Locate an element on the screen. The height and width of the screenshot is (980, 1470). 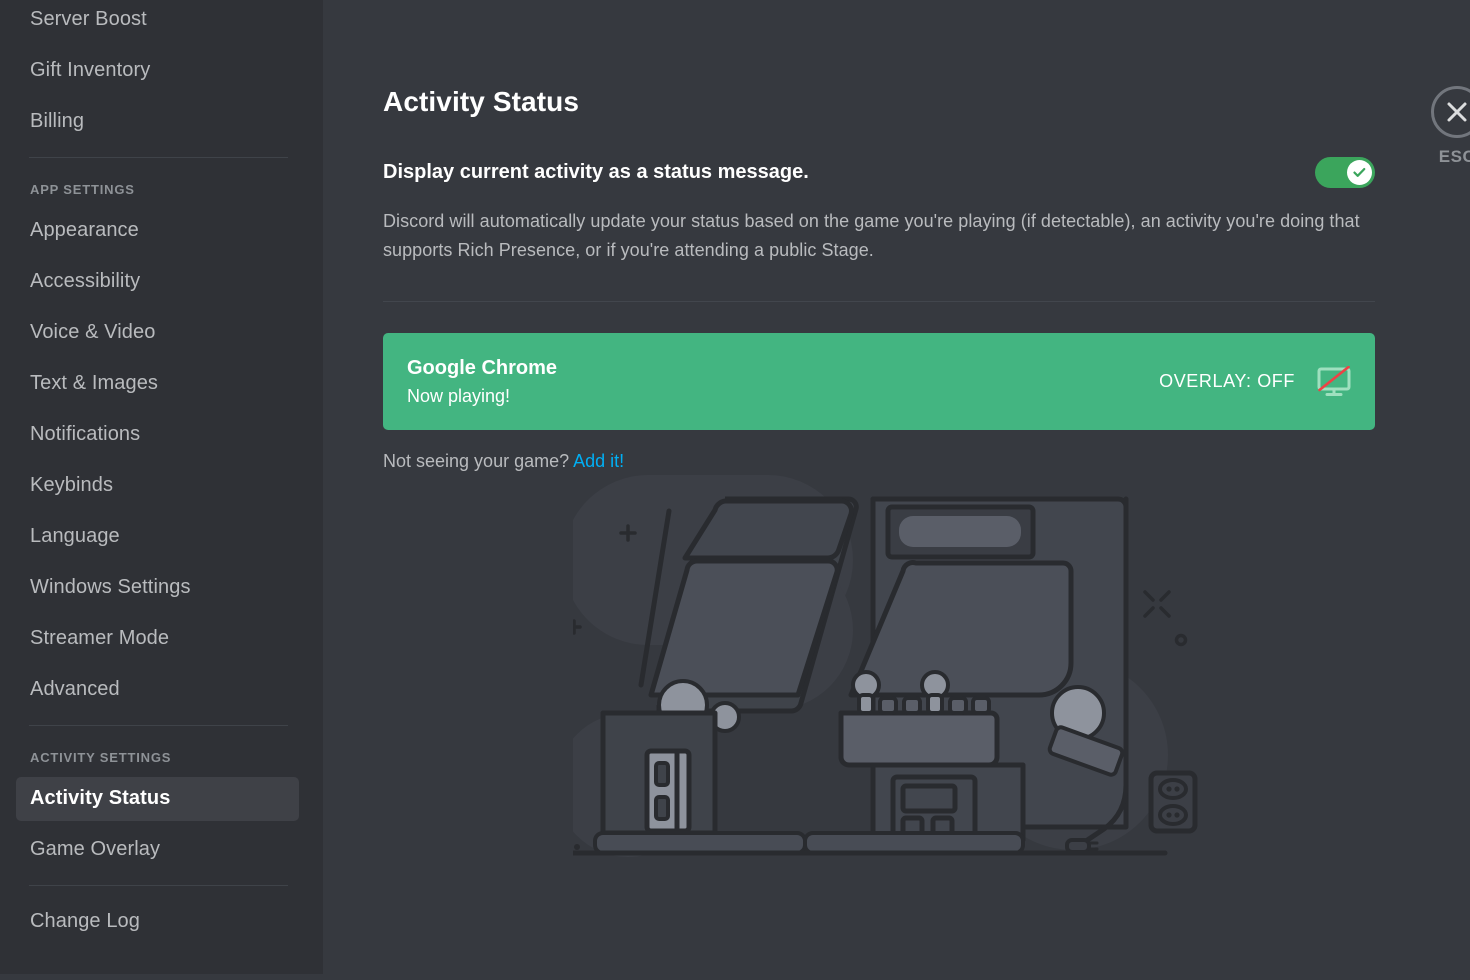
close-settings-button: ESC is located at coordinates (1445, 126).